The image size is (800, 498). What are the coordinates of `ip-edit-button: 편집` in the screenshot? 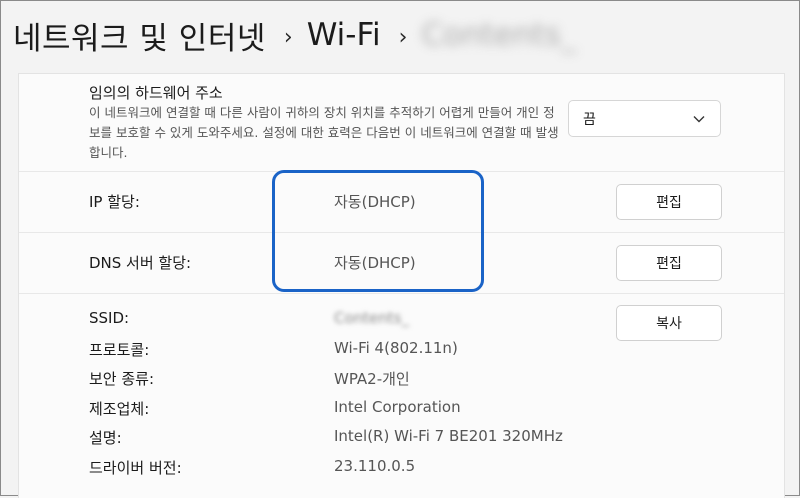 It's located at (669, 202).